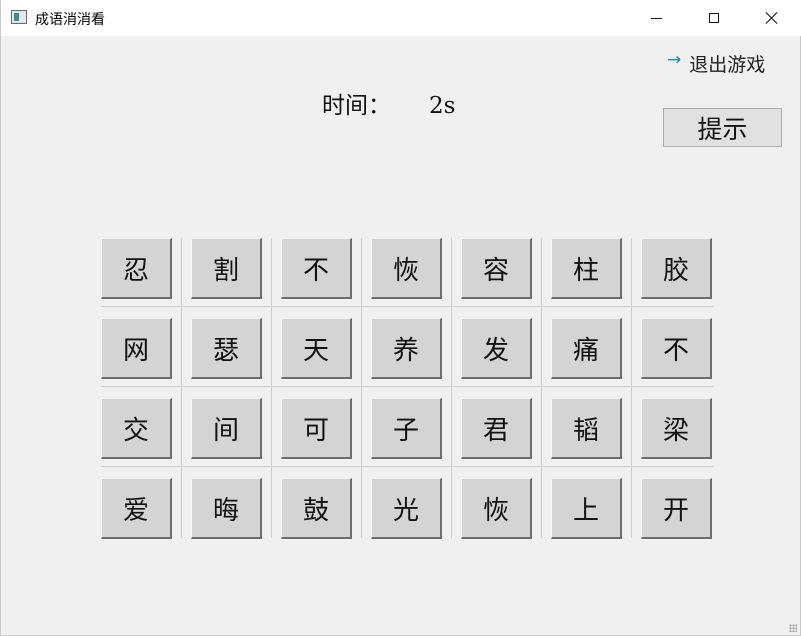 This screenshot has height=636, width=801. What do you see at coordinates (226, 348) in the screenshot?
I see `idiom-tile: 瑟` at bounding box center [226, 348].